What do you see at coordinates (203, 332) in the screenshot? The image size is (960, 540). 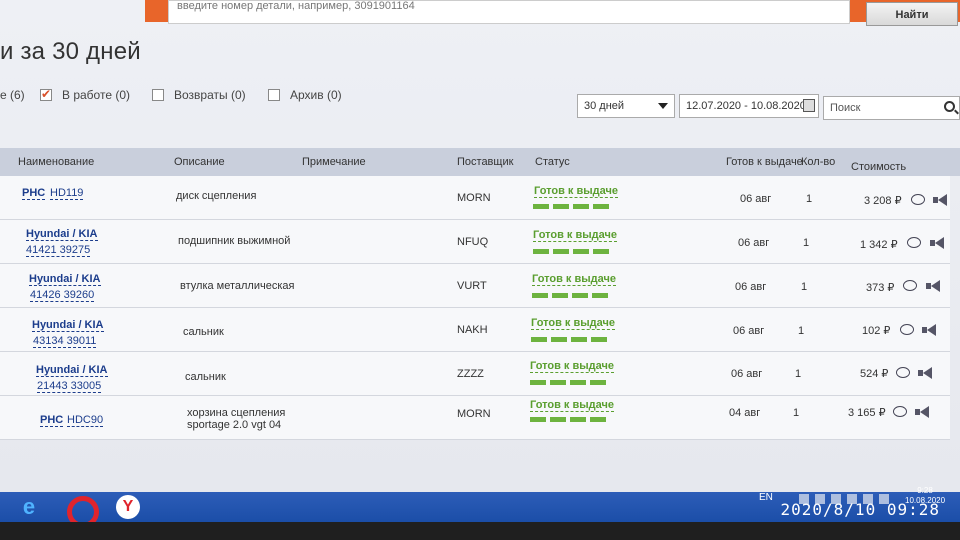 I see `description: сальник` at bounding box center [203, 332].